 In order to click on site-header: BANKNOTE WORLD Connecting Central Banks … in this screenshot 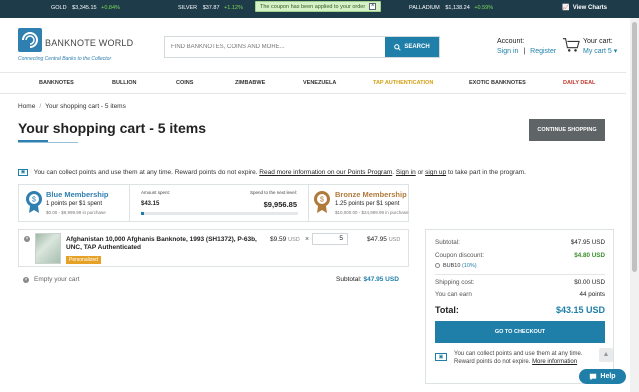, I will do `click(319, 45)`.